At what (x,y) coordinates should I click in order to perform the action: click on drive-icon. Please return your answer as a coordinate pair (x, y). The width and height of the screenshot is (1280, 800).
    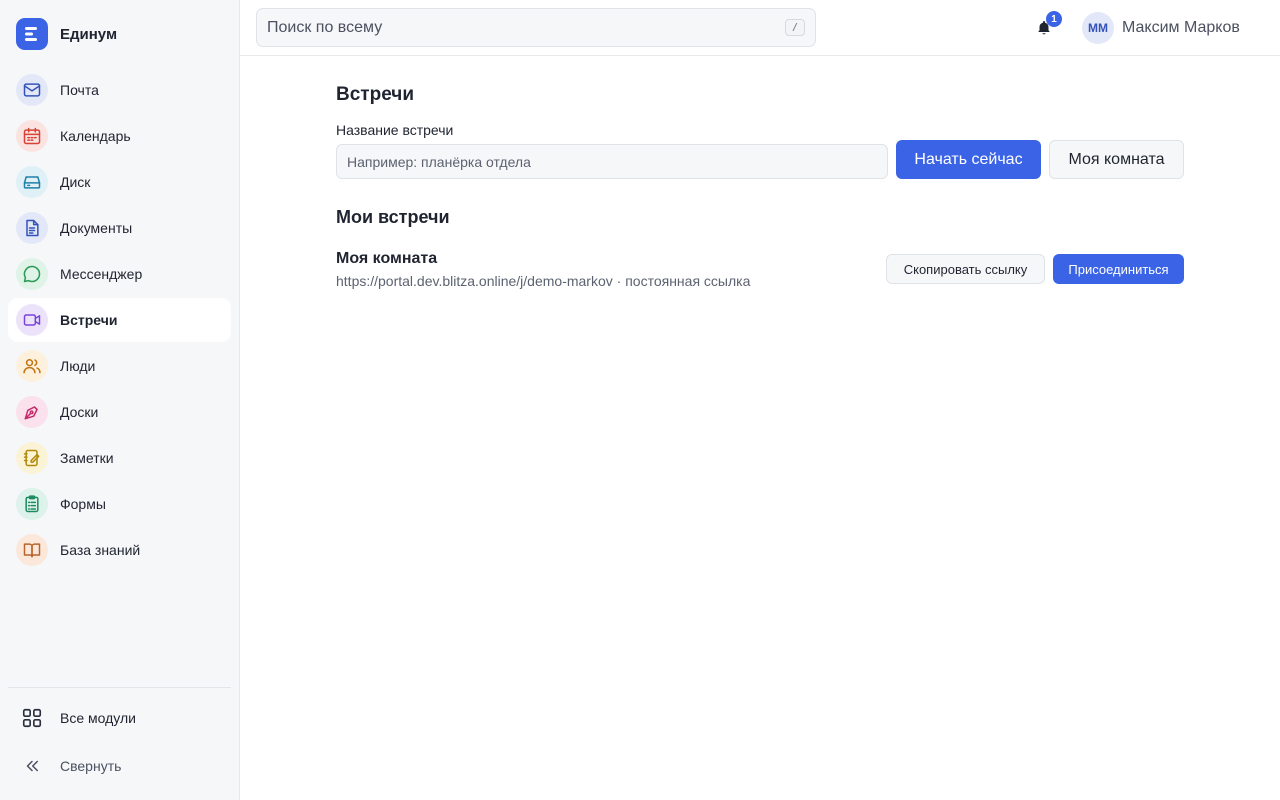
    Looking at the image, I should click on (32, 182).